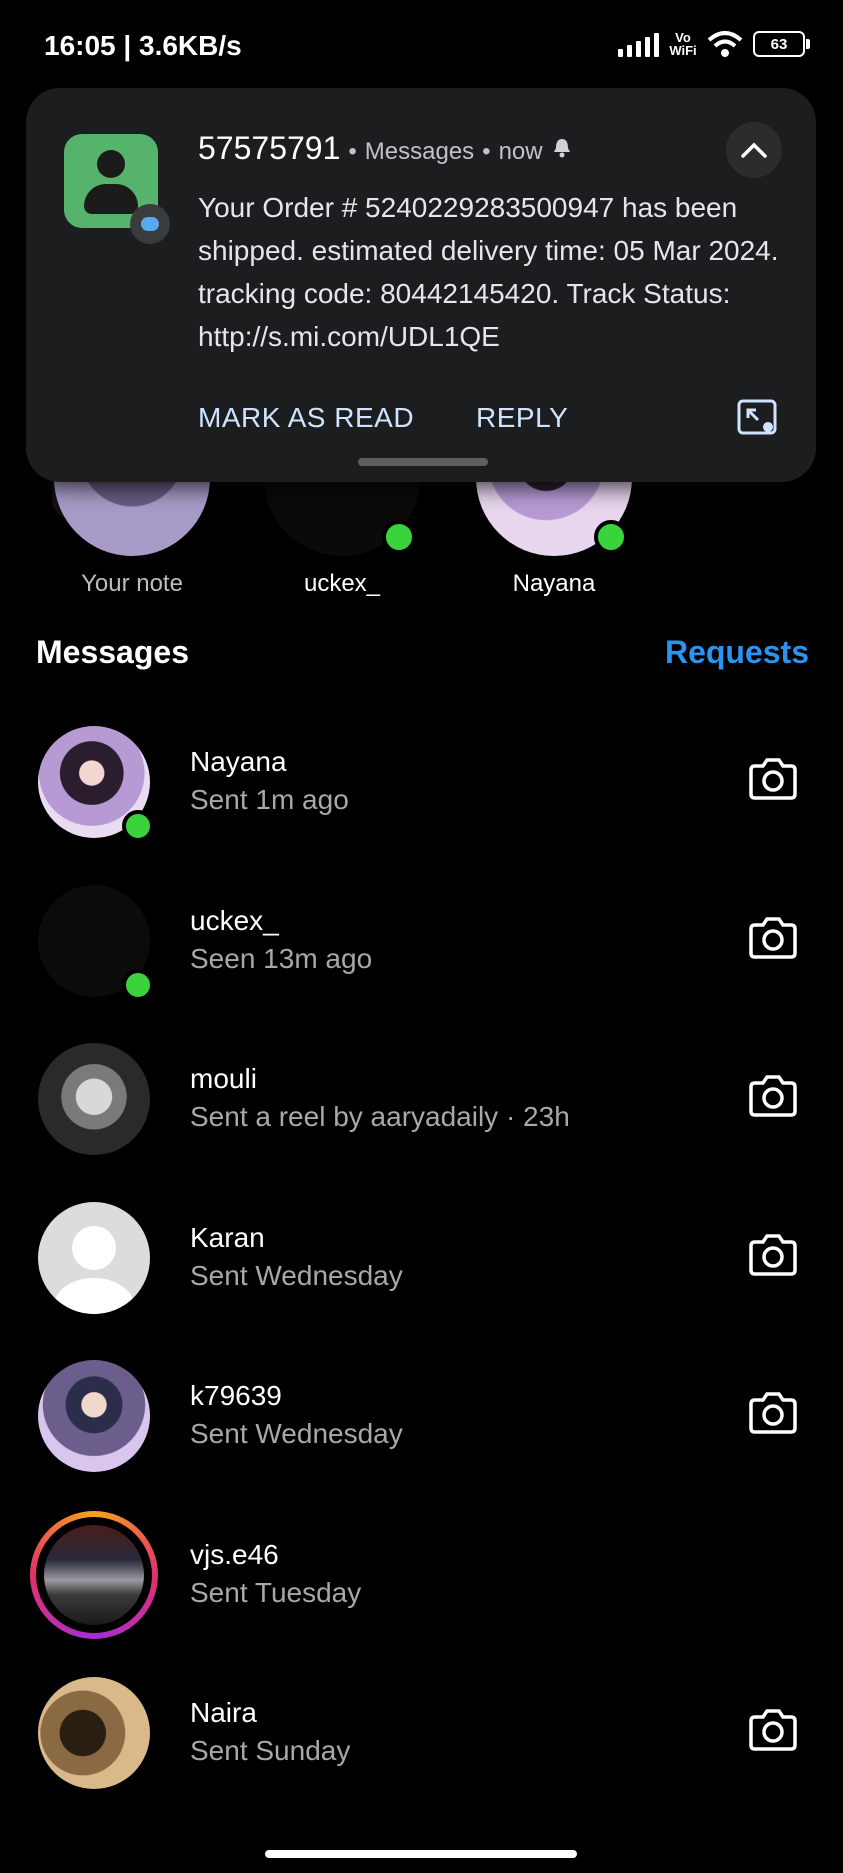 The width and height of the screenshot is (843, 1873). Describe the element at coordinates (227, 1237) in the screenshot. I see `conversation-name: Karan` at that location.